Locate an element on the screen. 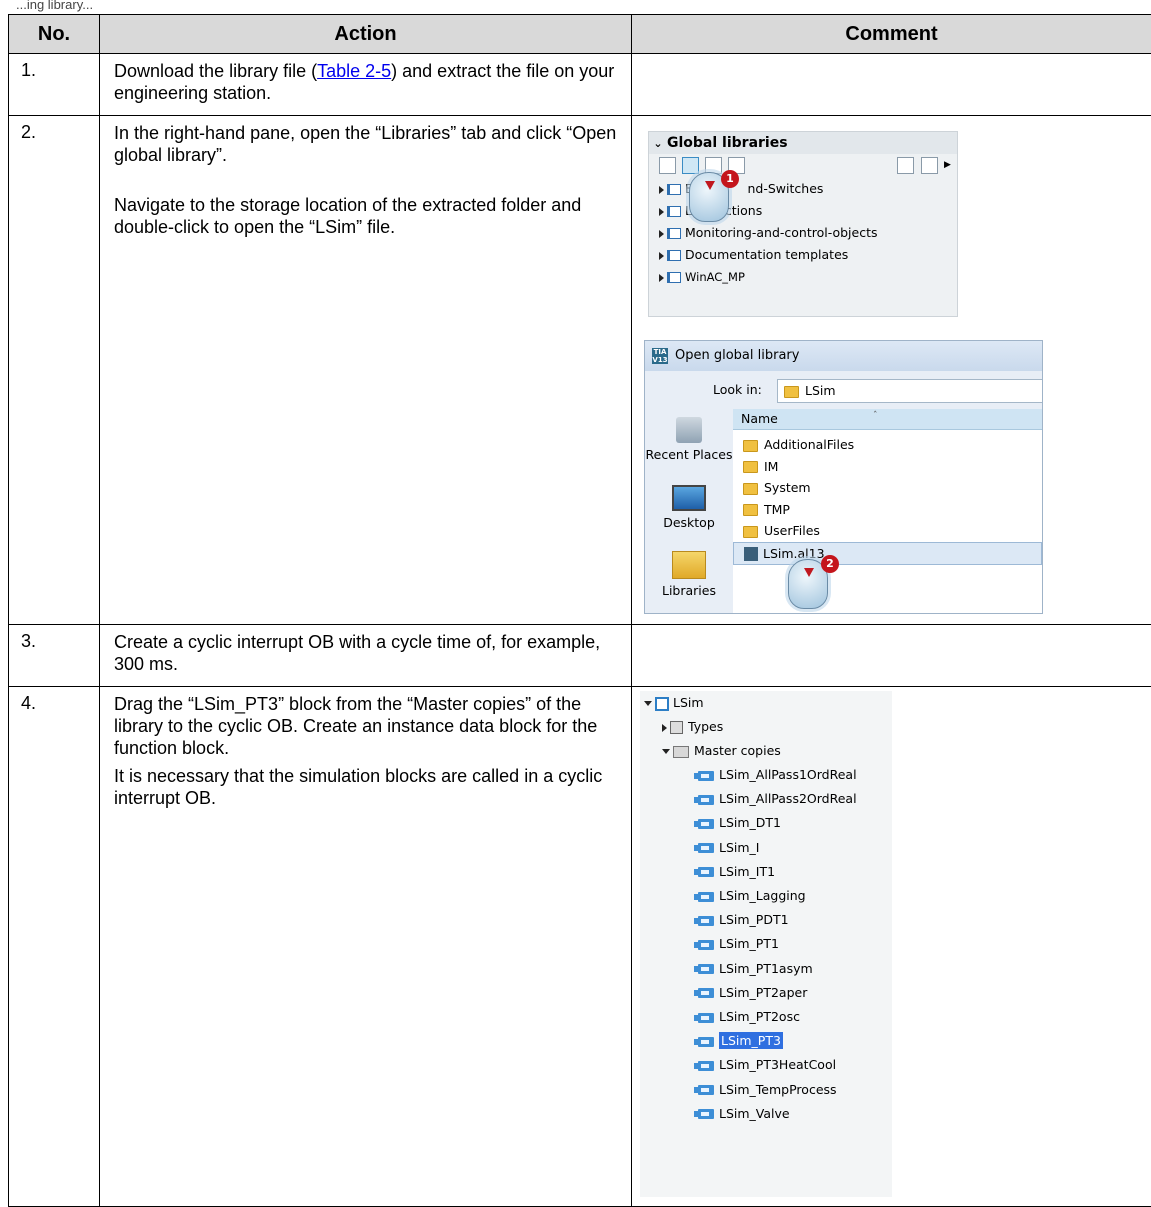 Image resolution: width=1151 pixels, height=1207 pixels. create-library-icon is located at coordinates (667, 165).